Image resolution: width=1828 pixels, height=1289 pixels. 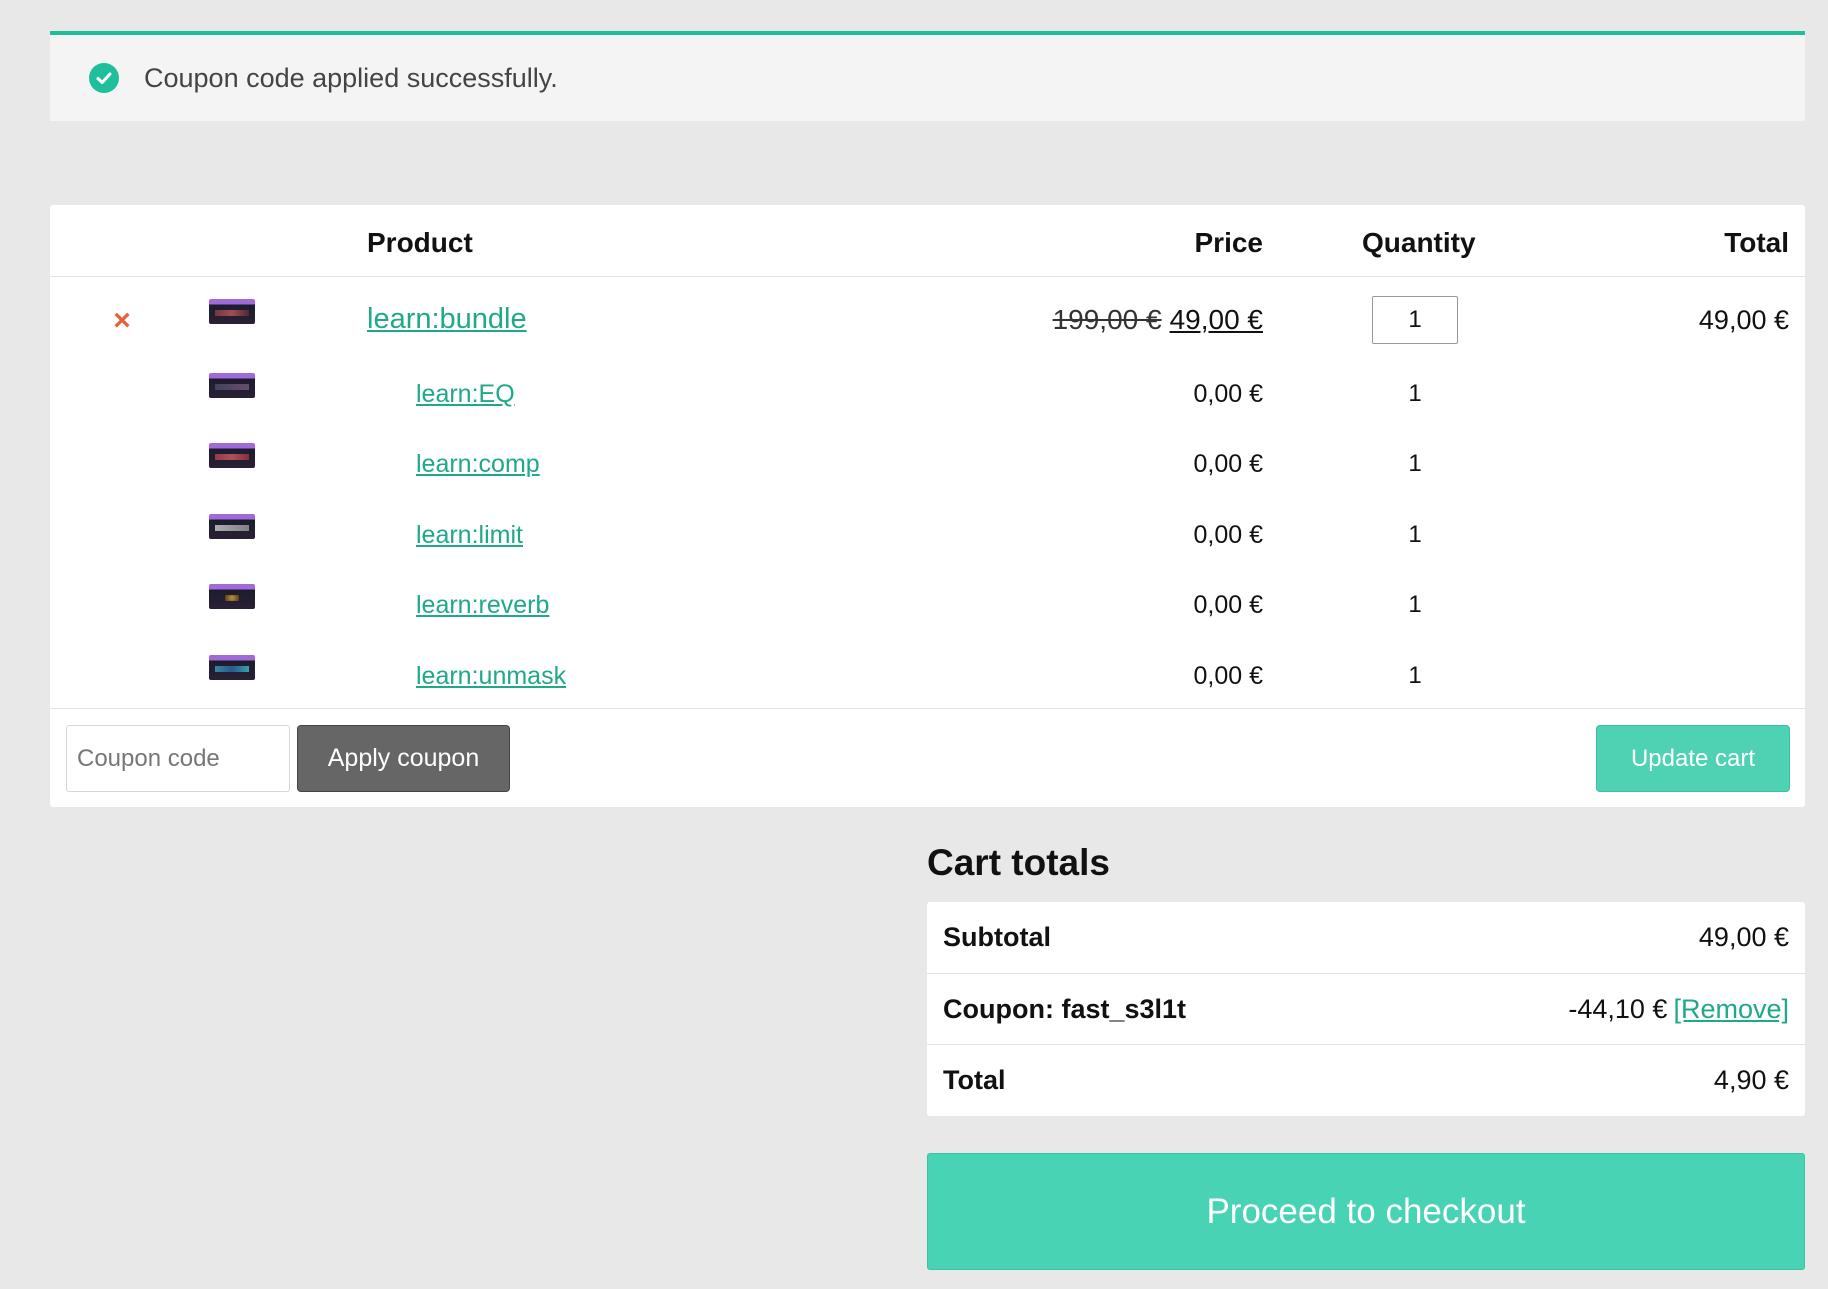 I want to click on total-value: 4,90 €, so click(x=1751, y=1080).